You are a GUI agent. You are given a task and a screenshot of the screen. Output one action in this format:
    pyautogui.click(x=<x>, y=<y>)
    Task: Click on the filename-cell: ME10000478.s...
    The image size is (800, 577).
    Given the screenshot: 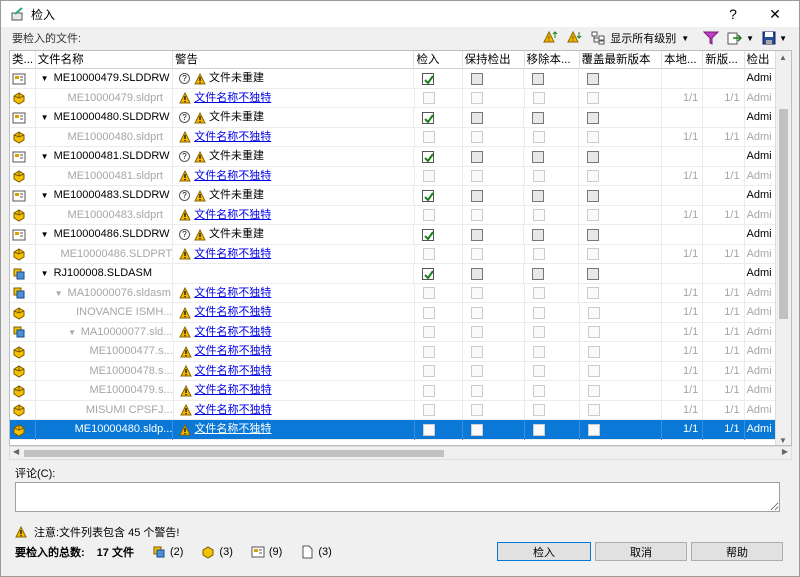 What is the action you would take?
    pyautogui.click(x=105, y=371)
    